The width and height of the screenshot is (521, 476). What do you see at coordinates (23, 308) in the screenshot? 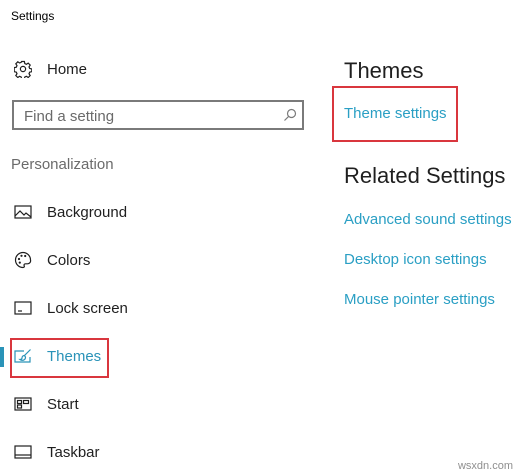
I see `lock-screen-icon` at bounding box center [23, 308].